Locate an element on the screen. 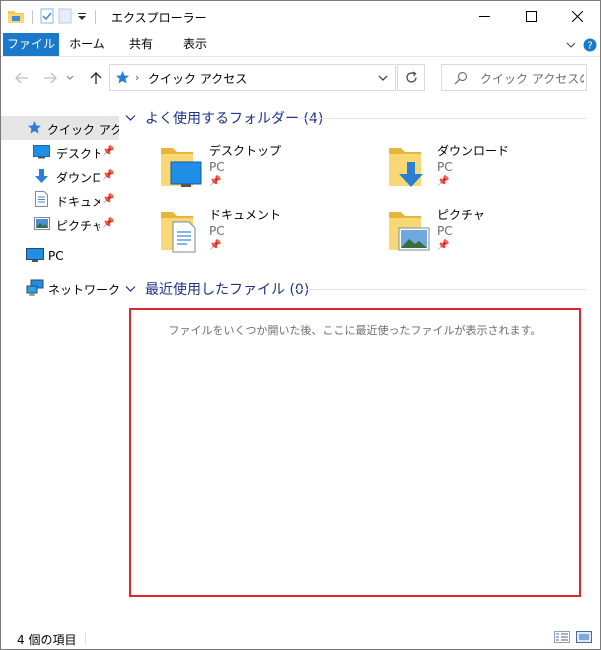 This screenshot has width=601, height=650. download-folder-icon is located at coordinates (409, 167).